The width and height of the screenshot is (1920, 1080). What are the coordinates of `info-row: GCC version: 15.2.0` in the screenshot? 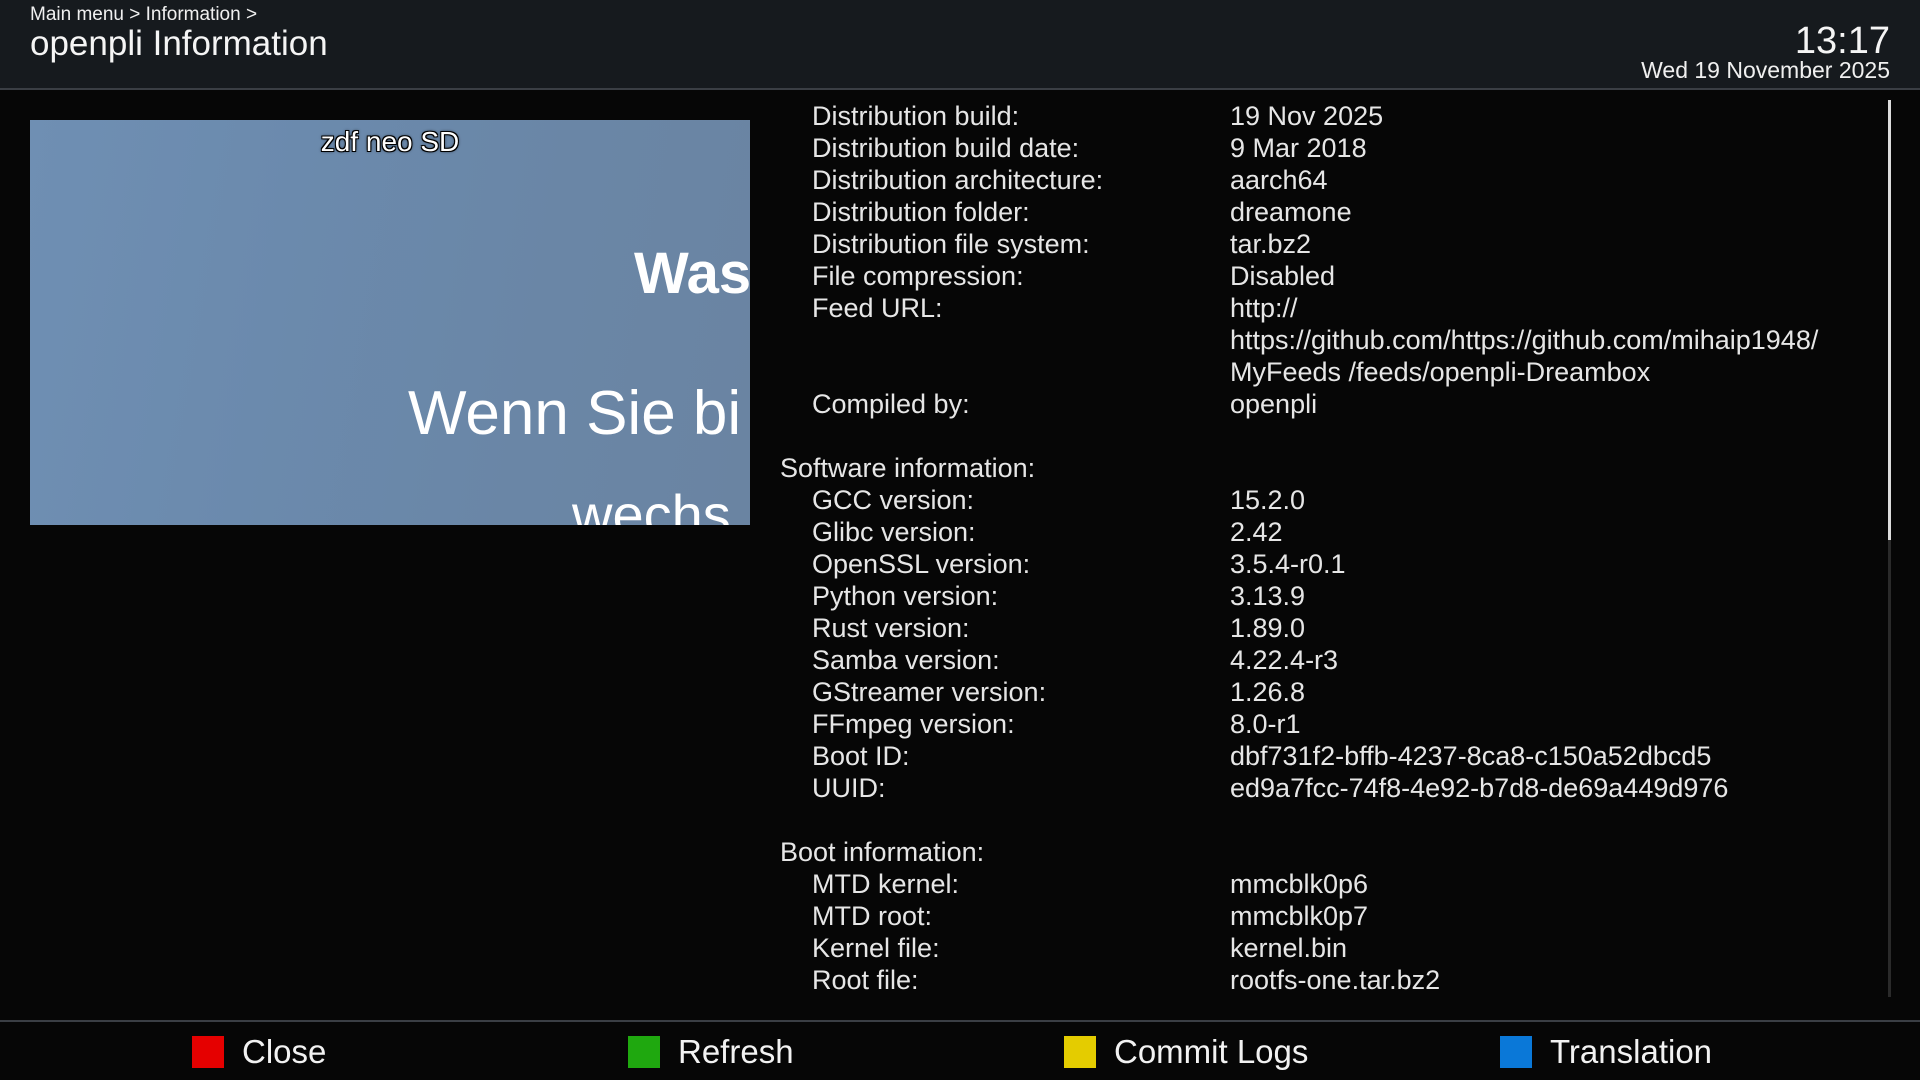 It's located at (1330, 500).